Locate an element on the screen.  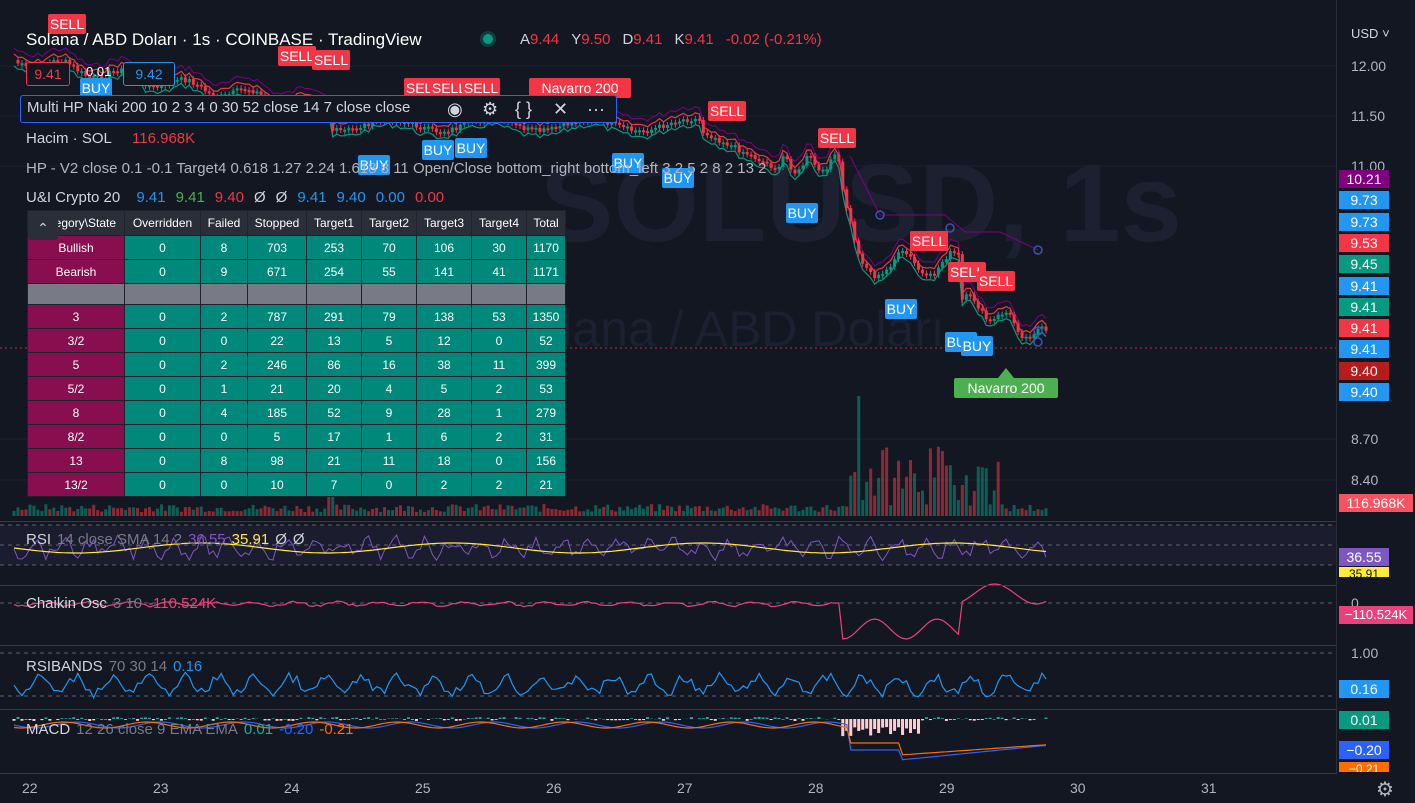
table-cell: 22 is located at coordinates (277, 340).